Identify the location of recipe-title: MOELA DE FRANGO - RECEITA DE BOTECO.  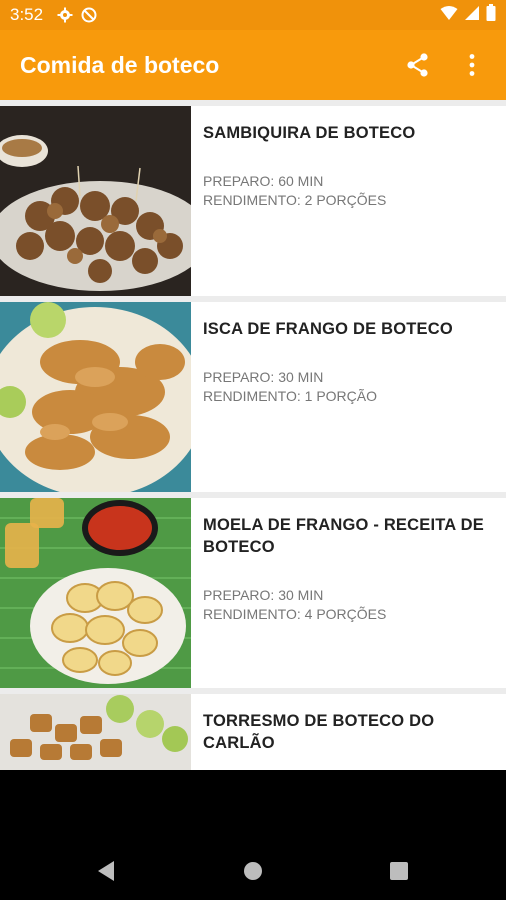
(343, 536).